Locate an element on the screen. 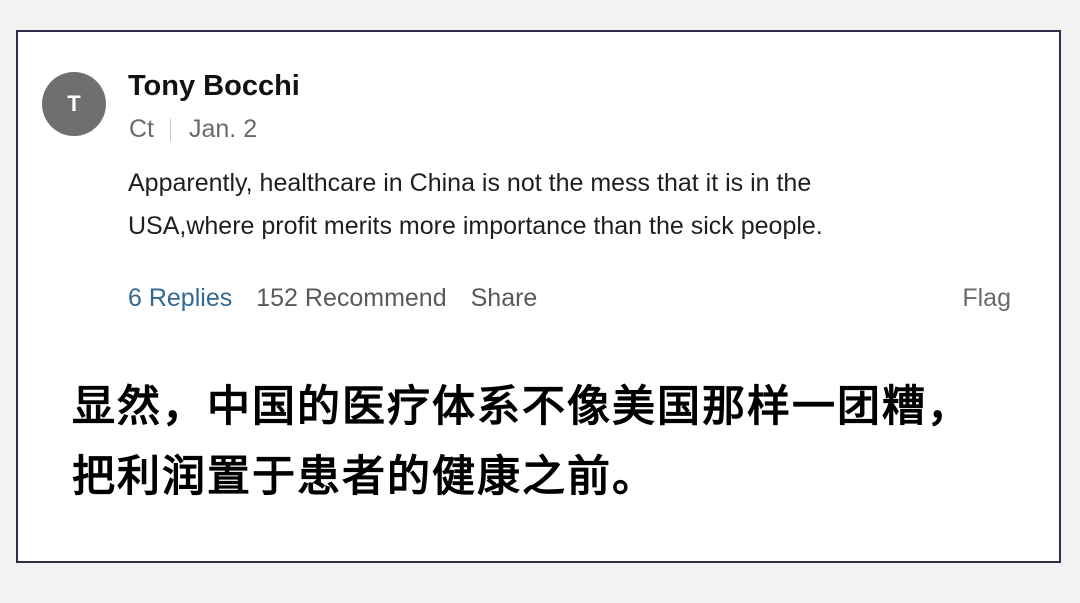  author-location: Ct is located at coordinates (141, 129).